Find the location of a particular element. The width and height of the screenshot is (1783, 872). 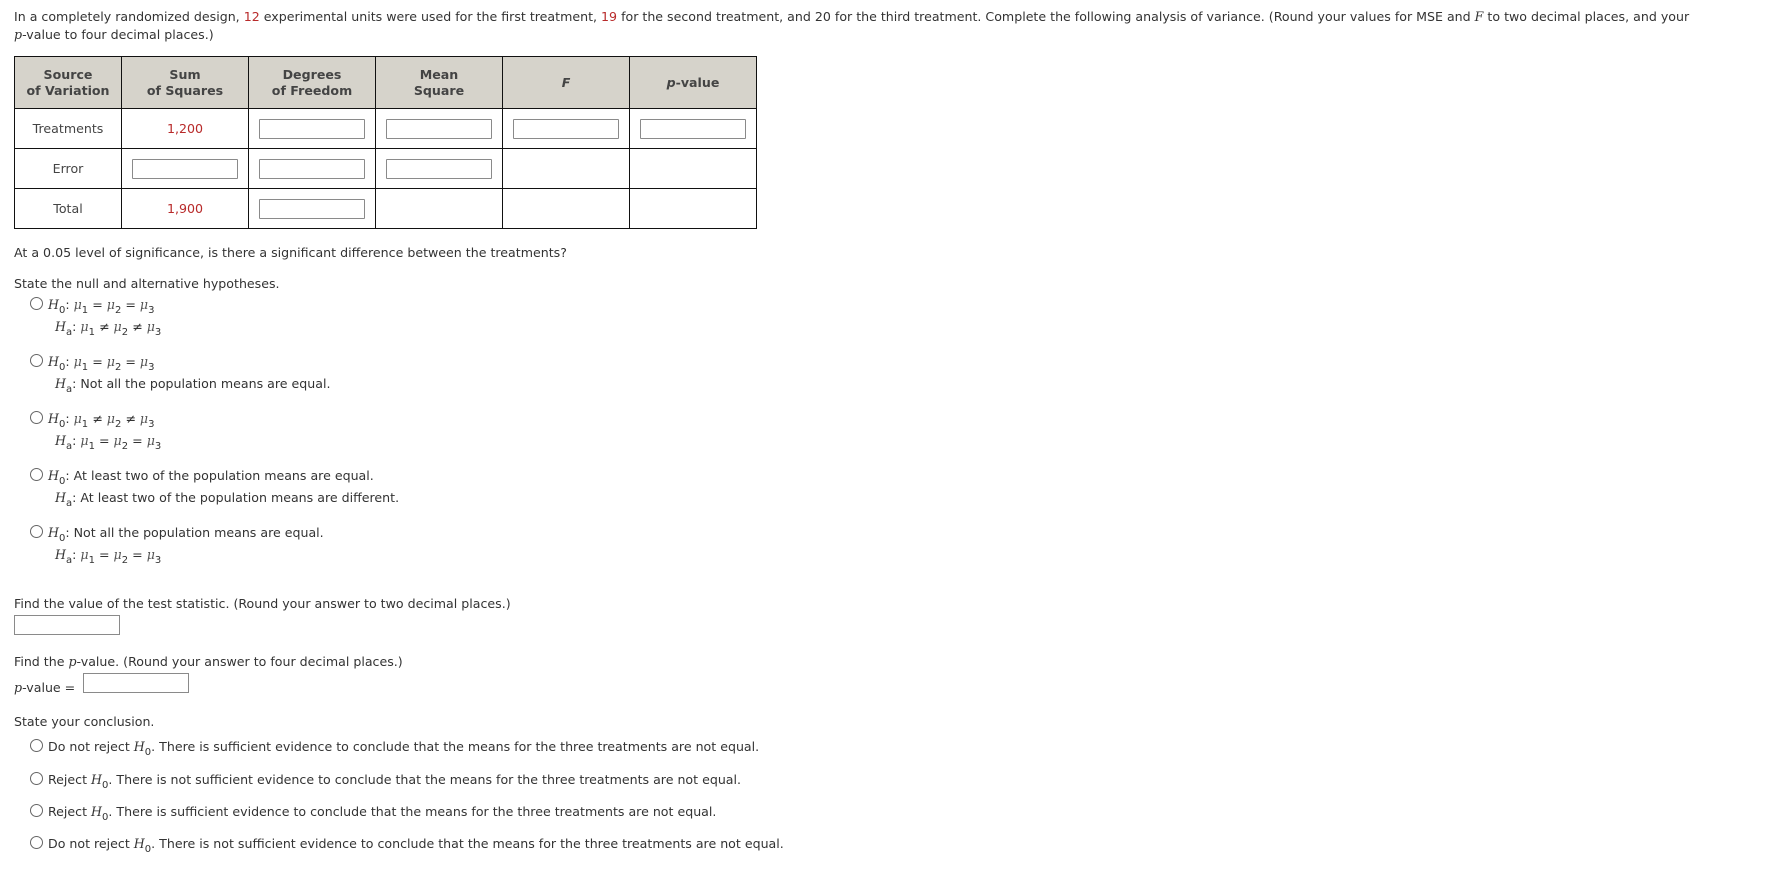

table-row-total: Total 1,900 is located at coordinates (385, 208).